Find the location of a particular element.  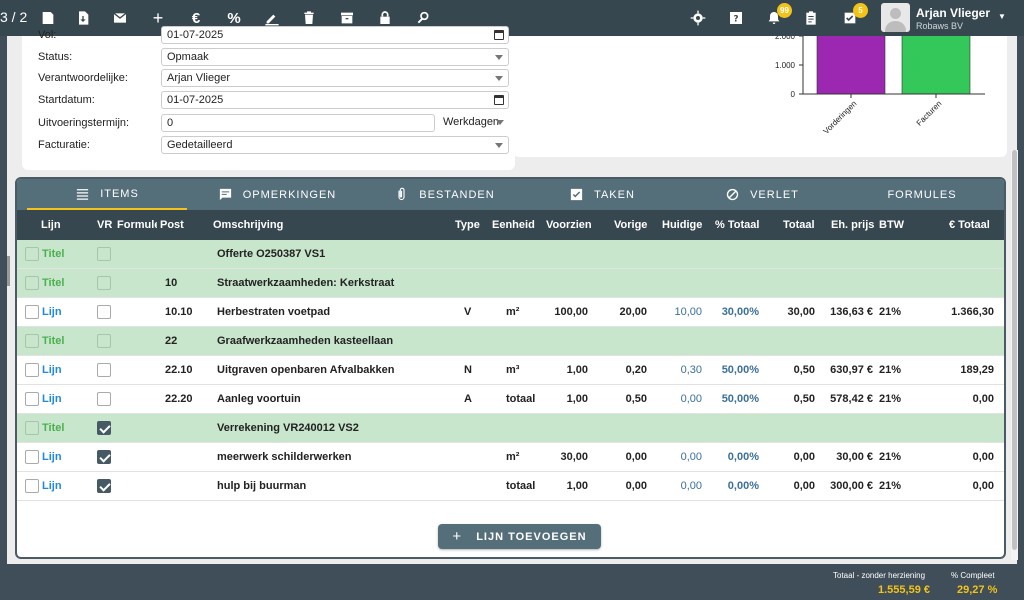

col-voorzien: Voorzien is located at coordinates (569, 225).